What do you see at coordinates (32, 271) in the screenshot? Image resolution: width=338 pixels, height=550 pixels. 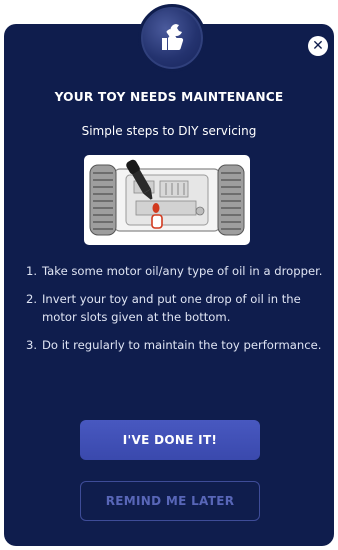 I see `step-number: 1.` at bounding box center [32, 271].